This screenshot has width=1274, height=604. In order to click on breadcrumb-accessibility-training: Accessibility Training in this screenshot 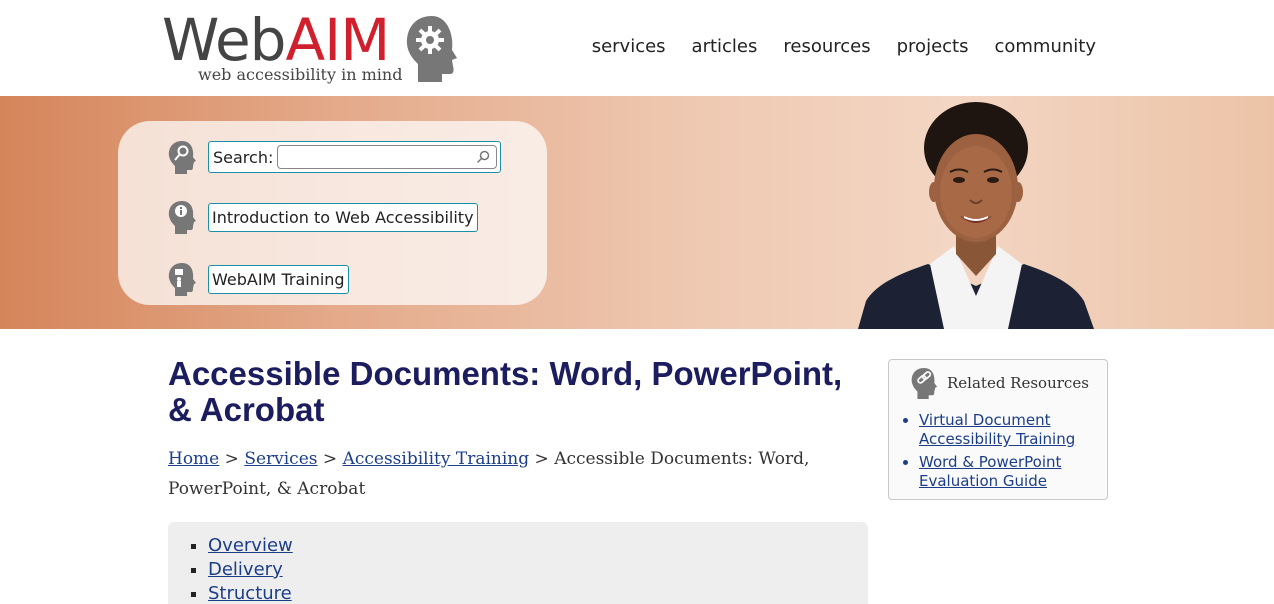, I will do `click(436, 459)`.